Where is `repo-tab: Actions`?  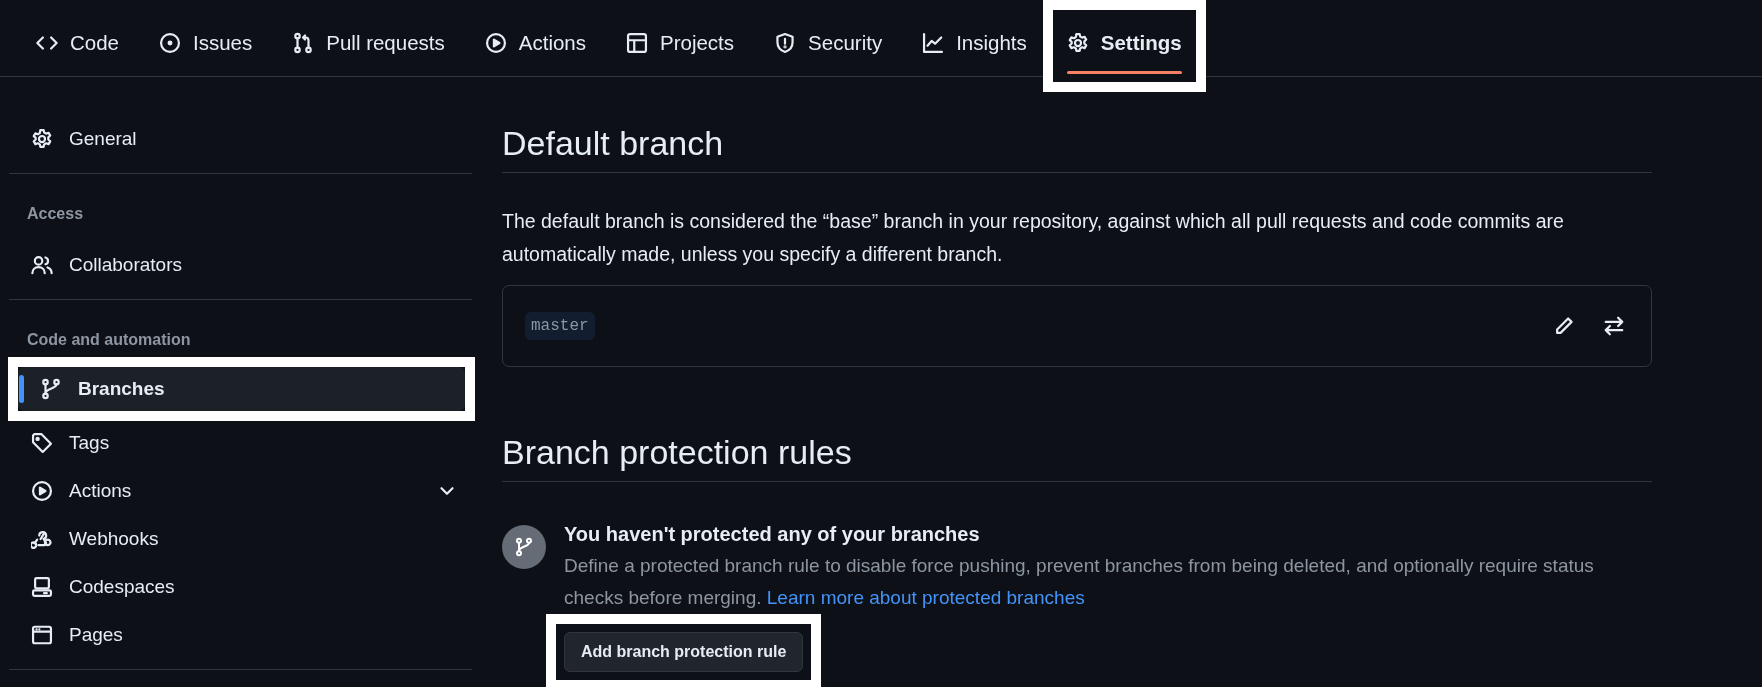 repo-tab: Actions is located at coordinates (535, 38).